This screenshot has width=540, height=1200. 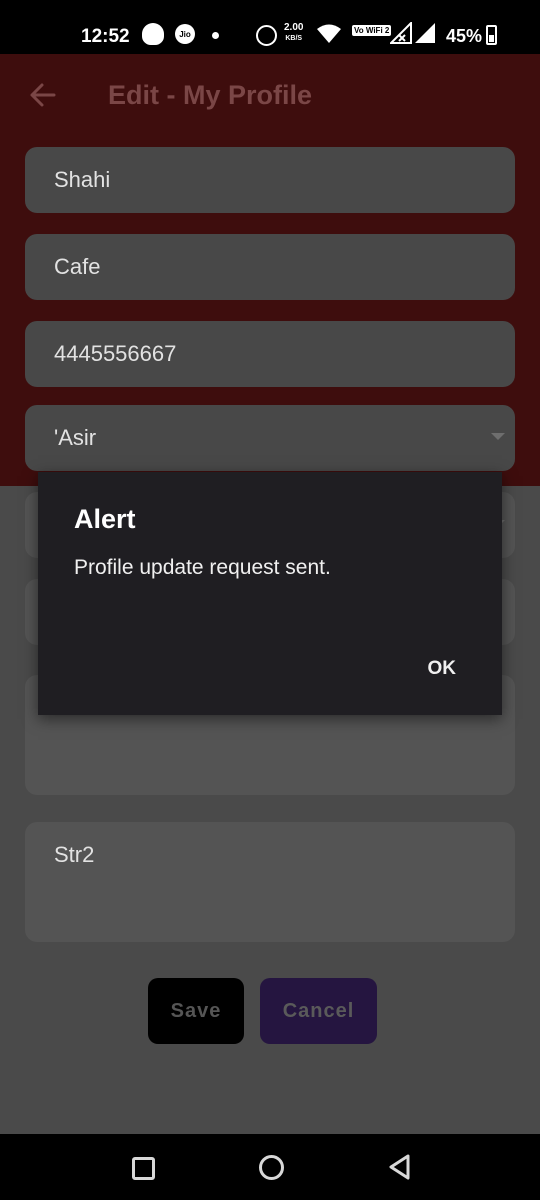 I want to click on alarm-icon, so click(x=266, y=35).